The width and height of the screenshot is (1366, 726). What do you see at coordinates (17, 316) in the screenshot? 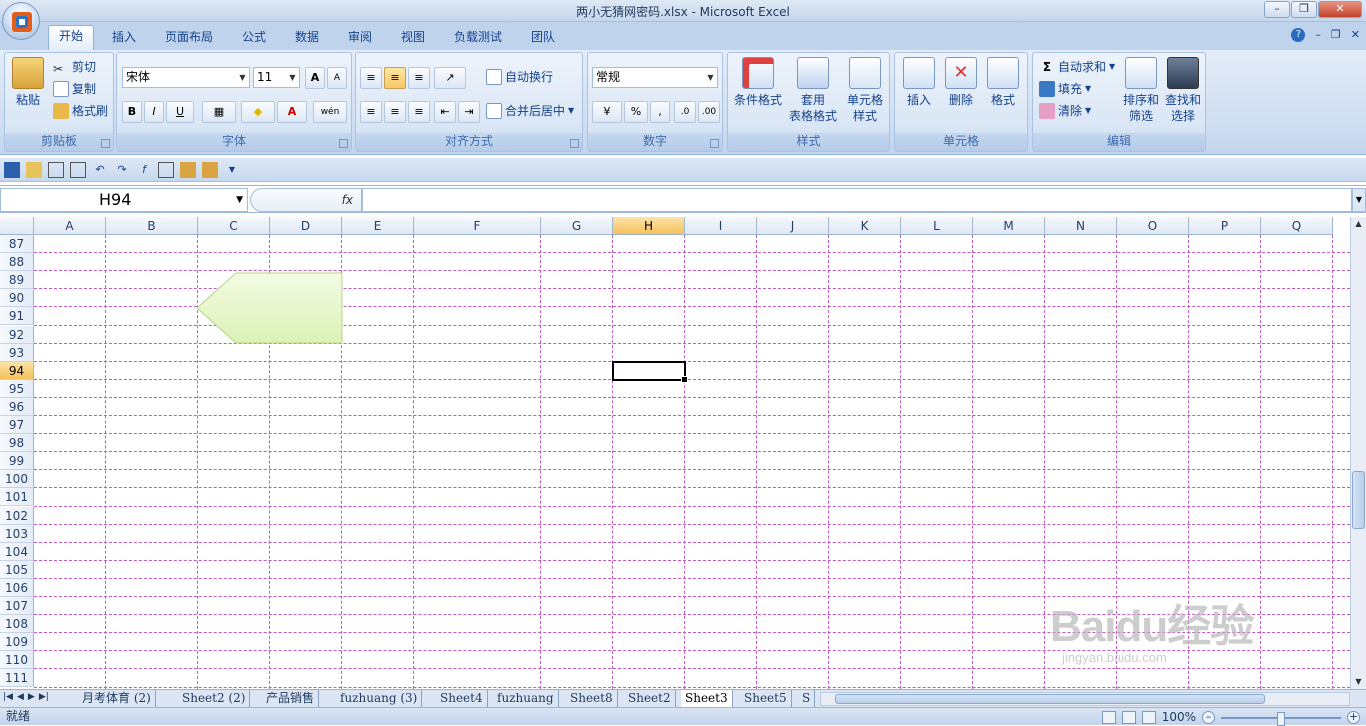
I see `row-header-91: 91` at bounding box center [17, 316].